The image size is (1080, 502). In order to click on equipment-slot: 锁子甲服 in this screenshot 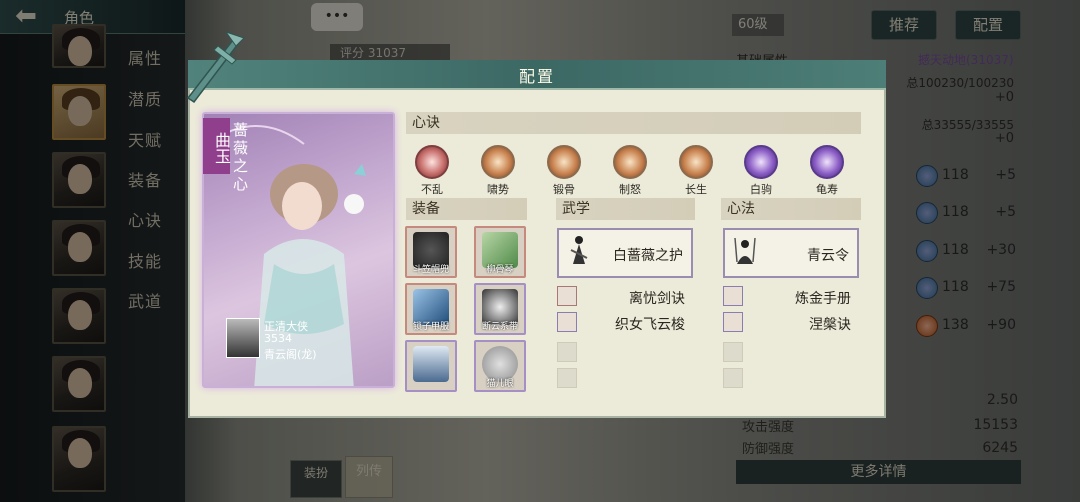, I will do `click(431, 309)`.